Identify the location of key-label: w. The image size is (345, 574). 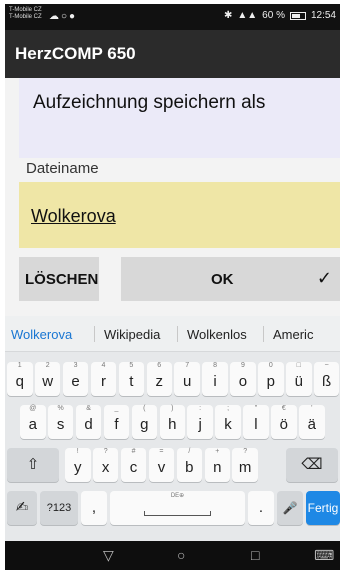
(48, 381).